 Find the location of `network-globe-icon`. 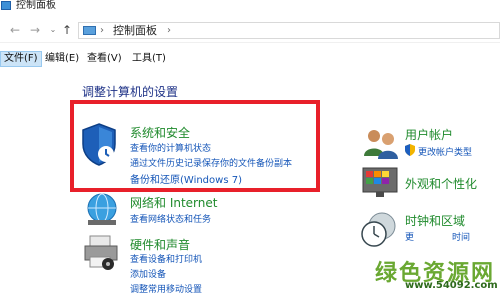

network-globe-icon is located at coordinates (102, 209).